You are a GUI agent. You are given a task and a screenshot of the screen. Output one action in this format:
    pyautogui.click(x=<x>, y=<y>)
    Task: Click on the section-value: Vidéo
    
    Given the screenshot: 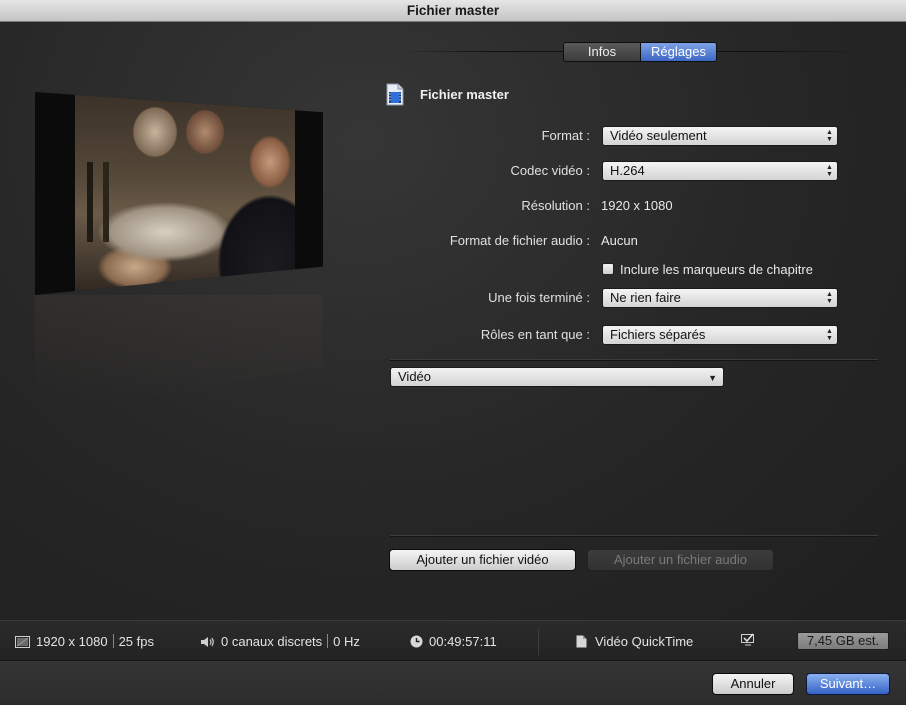 What is the action you would take?
    pyautogui.click(x=415, y=376)
    